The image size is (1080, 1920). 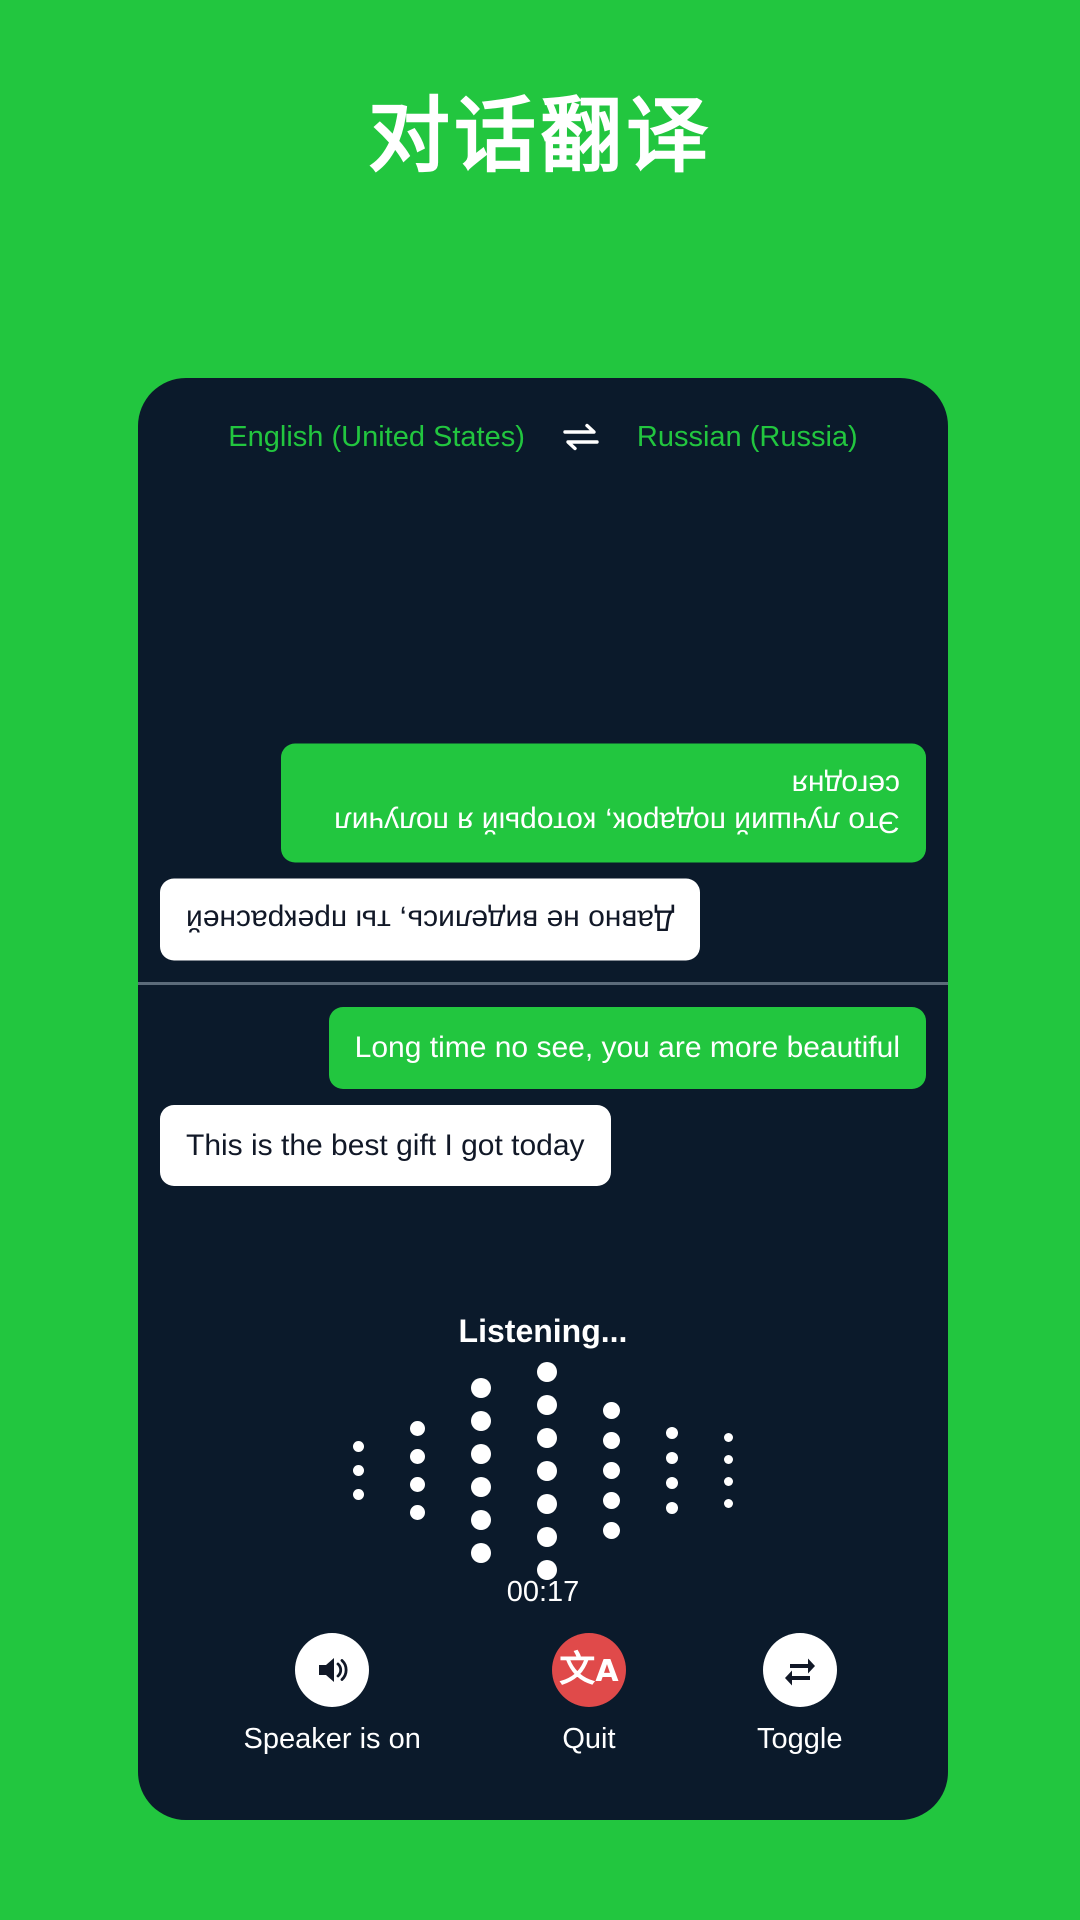 I want to click on audio-waveform, so click(x=543, y=1470).